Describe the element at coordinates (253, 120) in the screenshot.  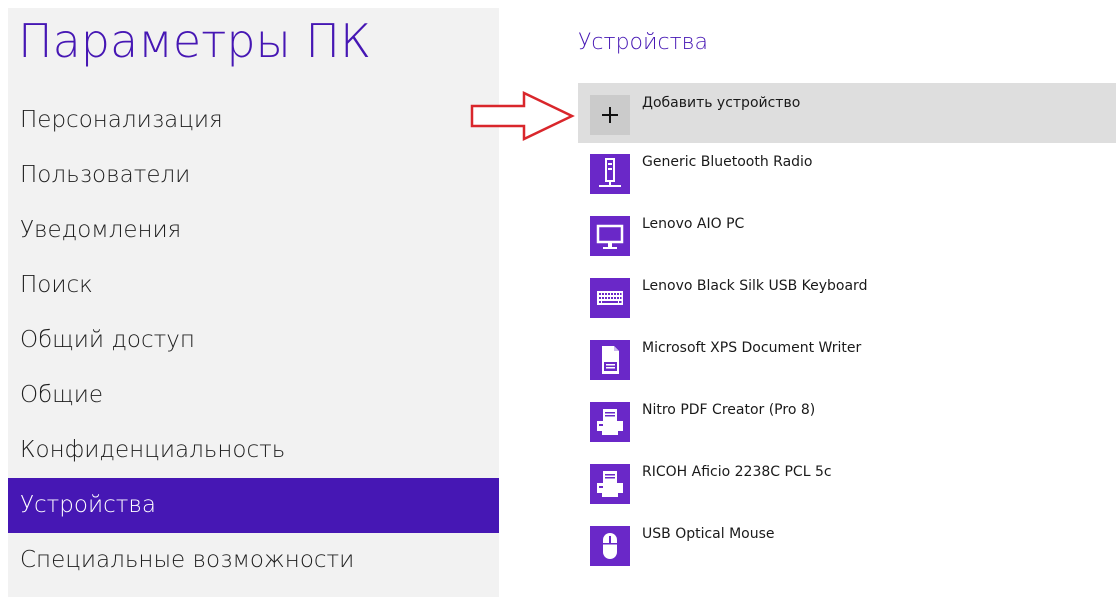
I see `sidebar-item-personalization: Персонализация` at that location.